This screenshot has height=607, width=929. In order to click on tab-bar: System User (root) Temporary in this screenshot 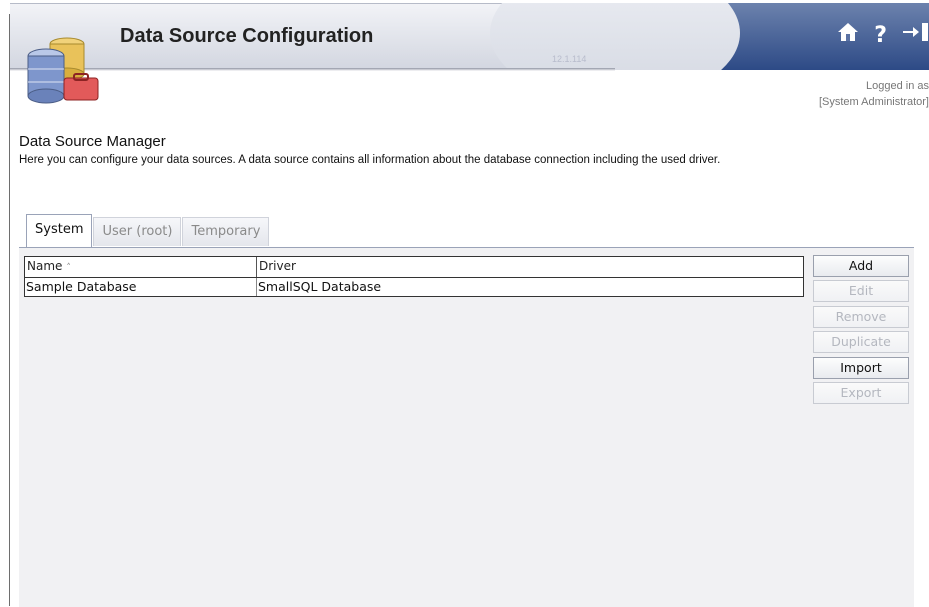, I will do `click(148, 230)`.